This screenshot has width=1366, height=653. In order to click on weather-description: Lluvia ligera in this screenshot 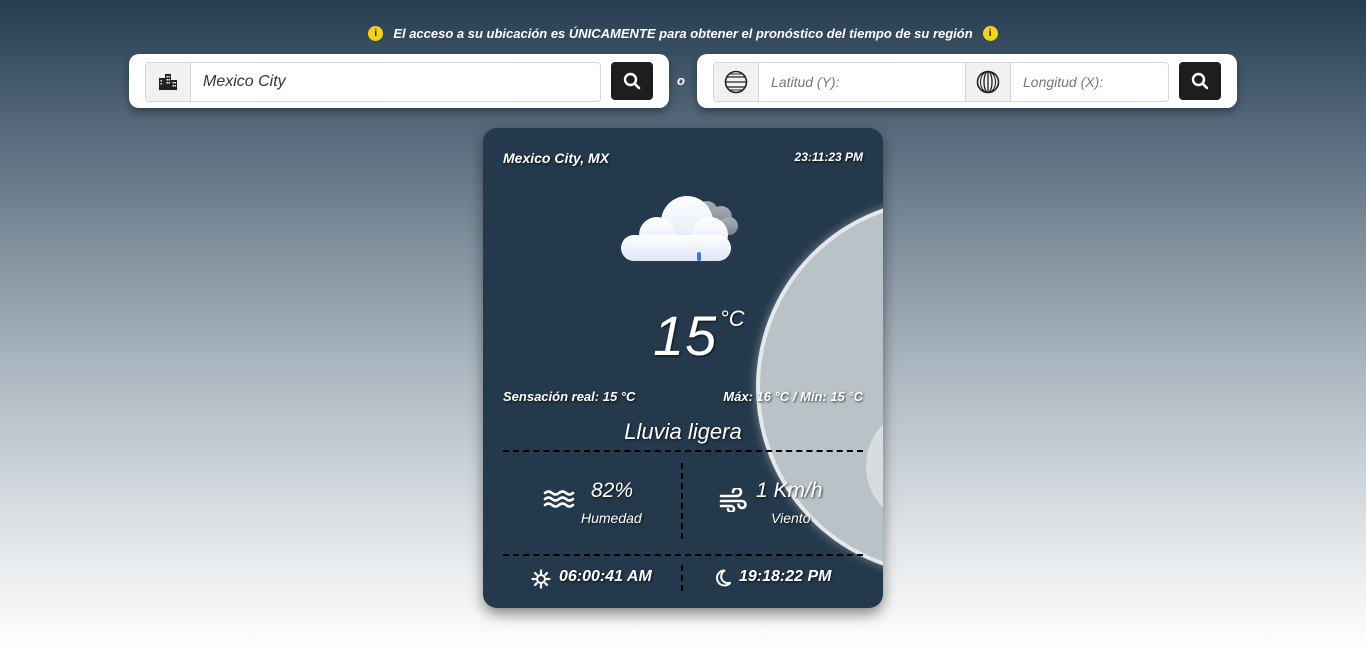, I will do `click(683, 431)`.